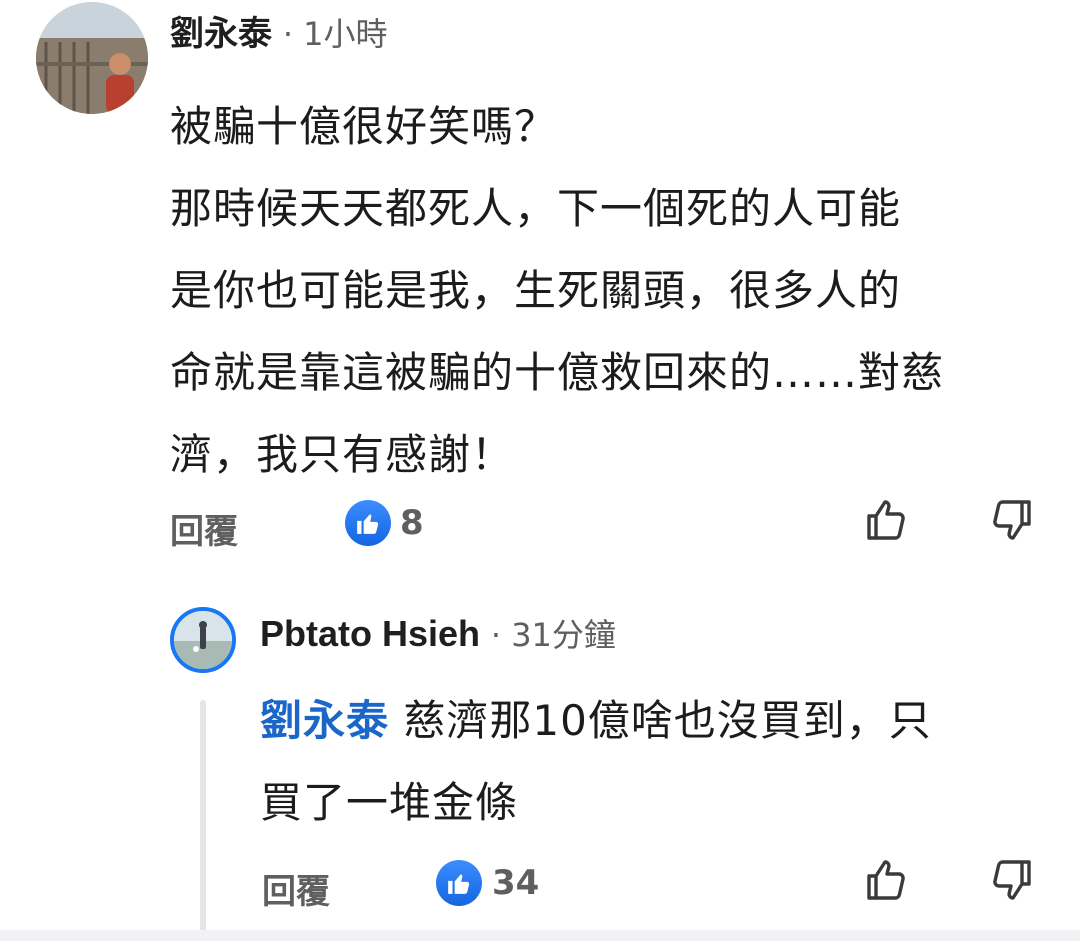 This screenshot has width=1080, height=941. What do you see at coordinates (553, 635) in the screenshot?
I see `timestamp: · 31分鐘` at bounding box center [553, 635].